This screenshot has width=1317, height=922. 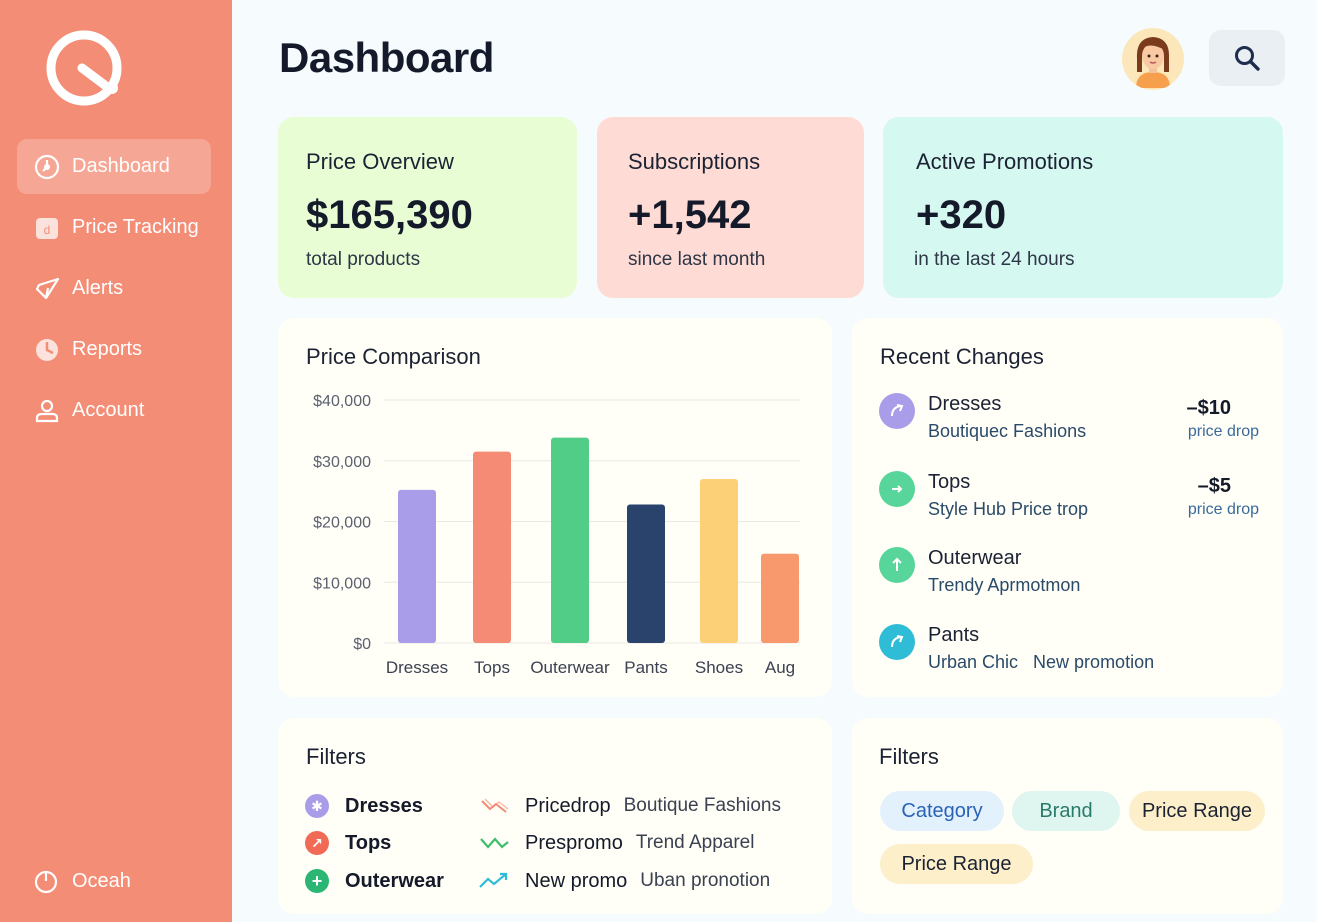 What do you see at coordinates (1008, 509) in the screenshot?
I see `change-store: Style Hub Price trop` at bounding box center [1008, 509].